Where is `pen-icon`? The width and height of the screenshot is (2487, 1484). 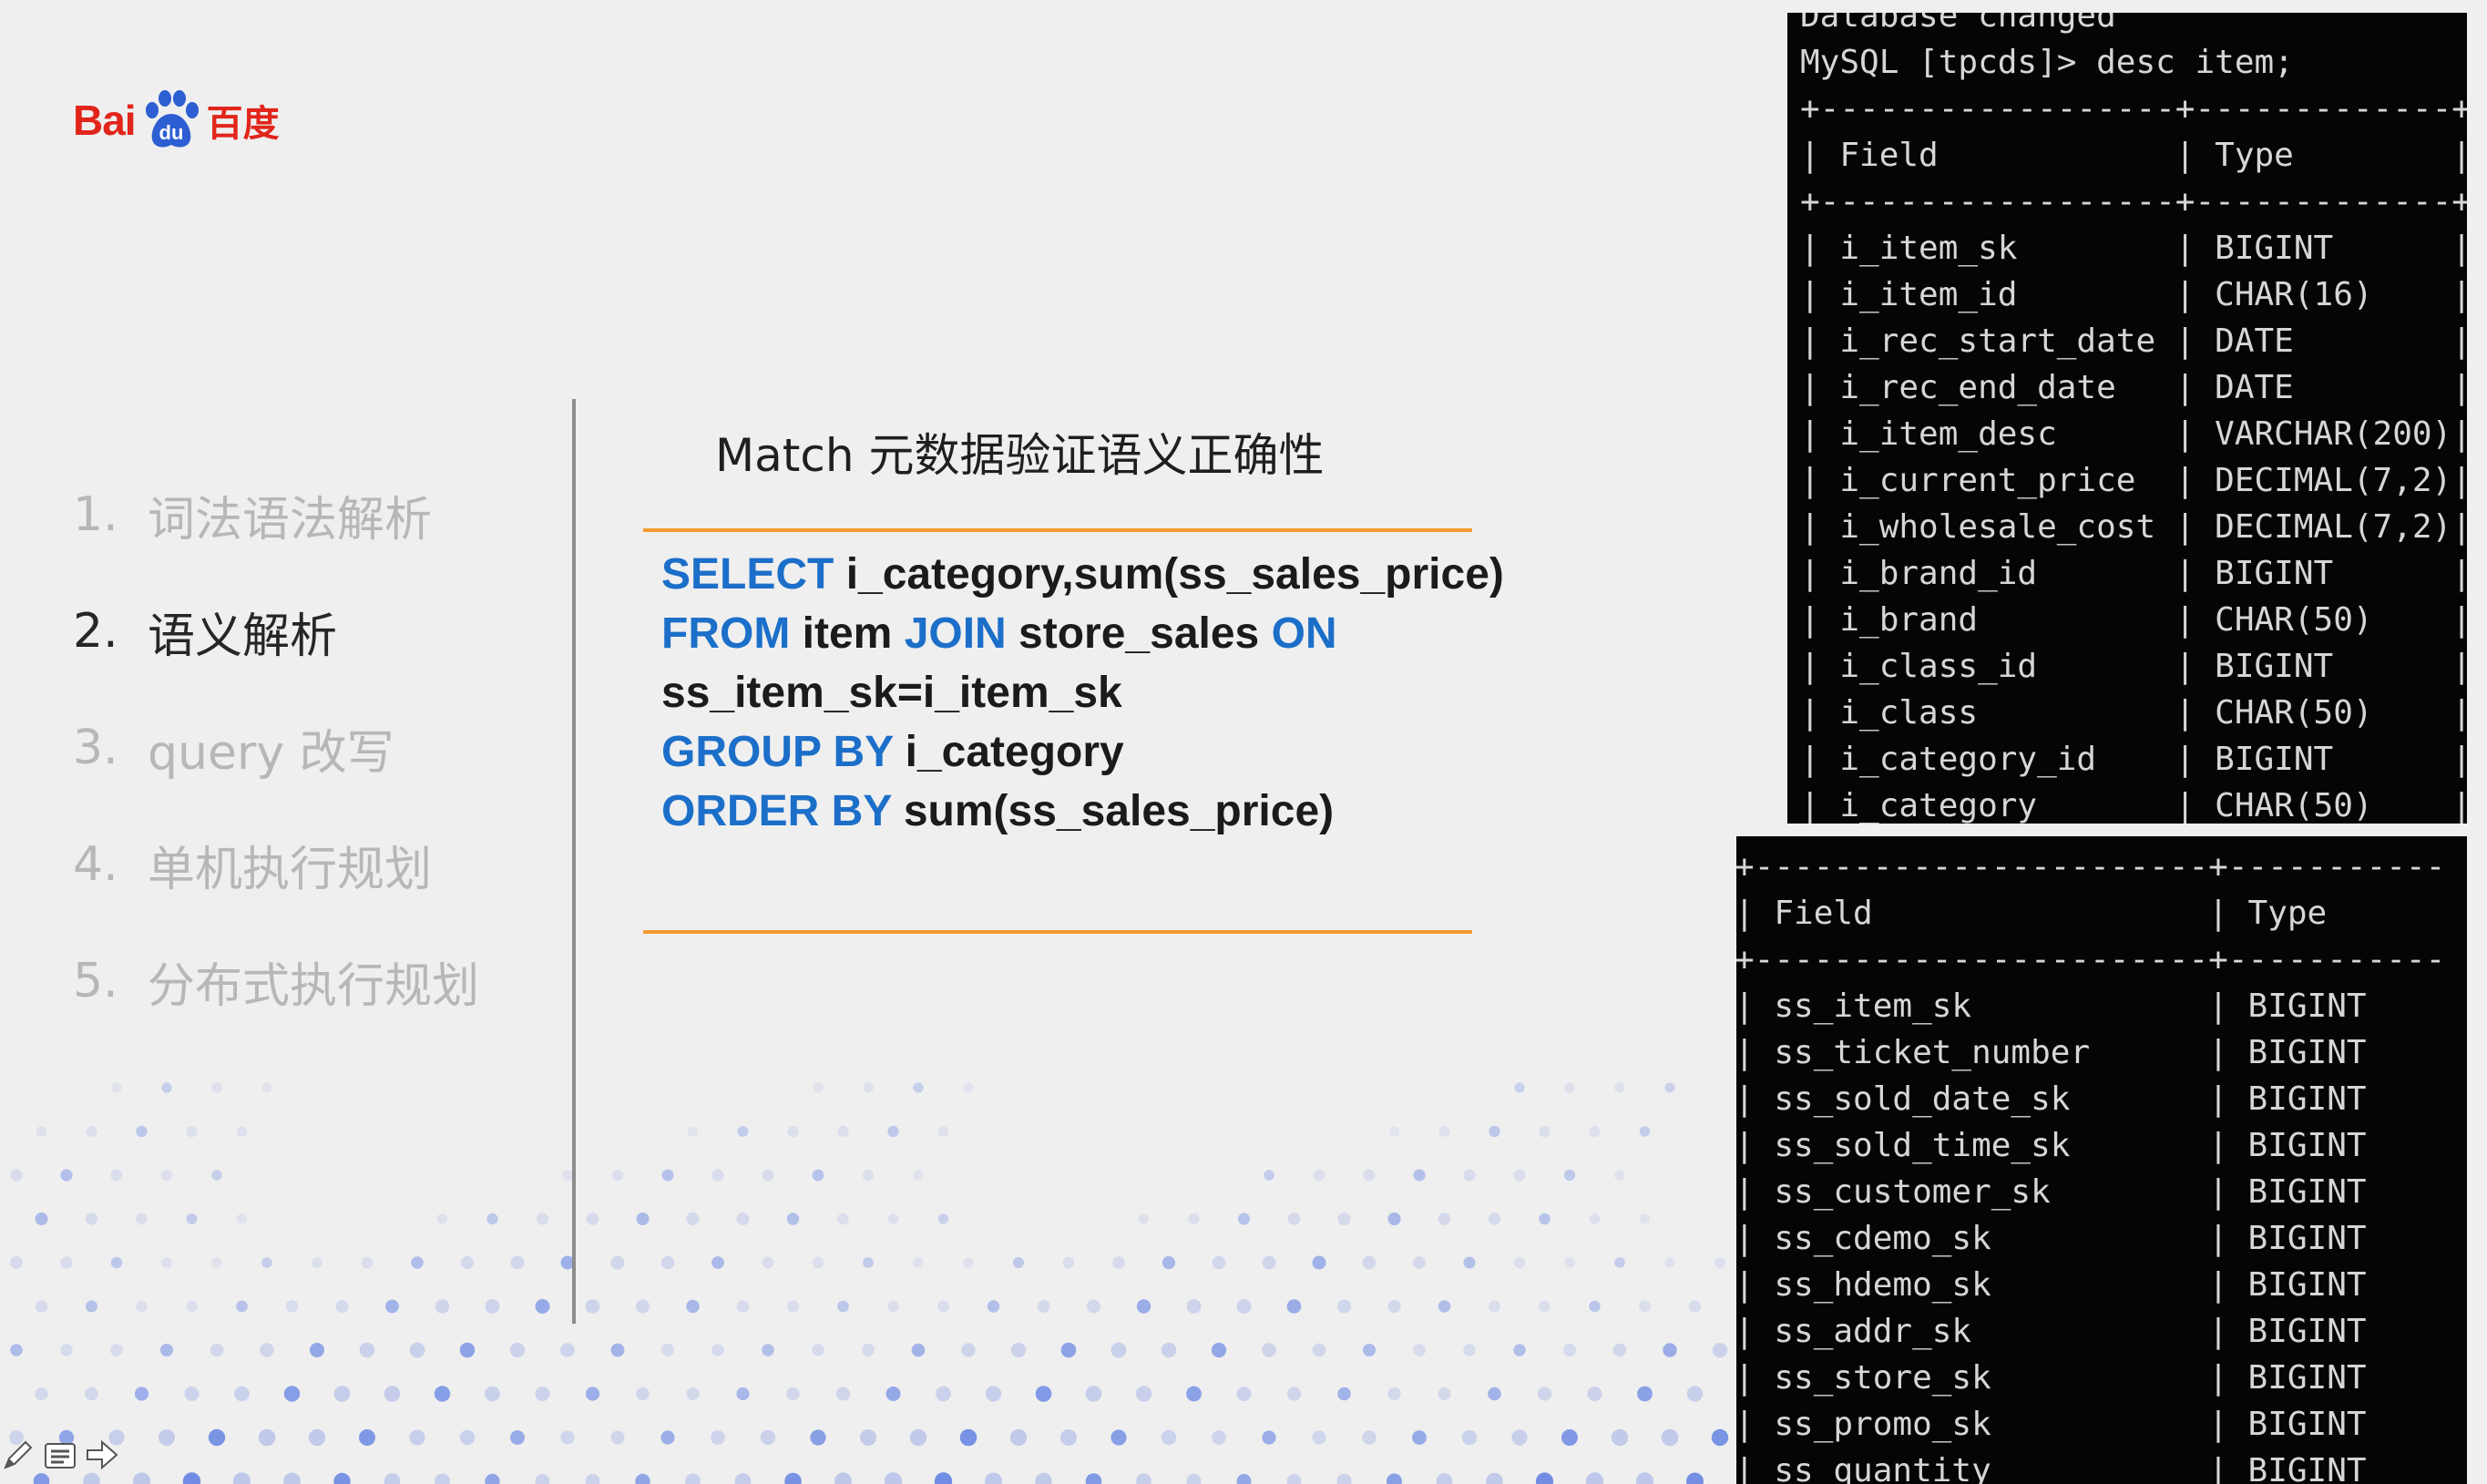
pen-icon is located at coordinates (18, 1455).